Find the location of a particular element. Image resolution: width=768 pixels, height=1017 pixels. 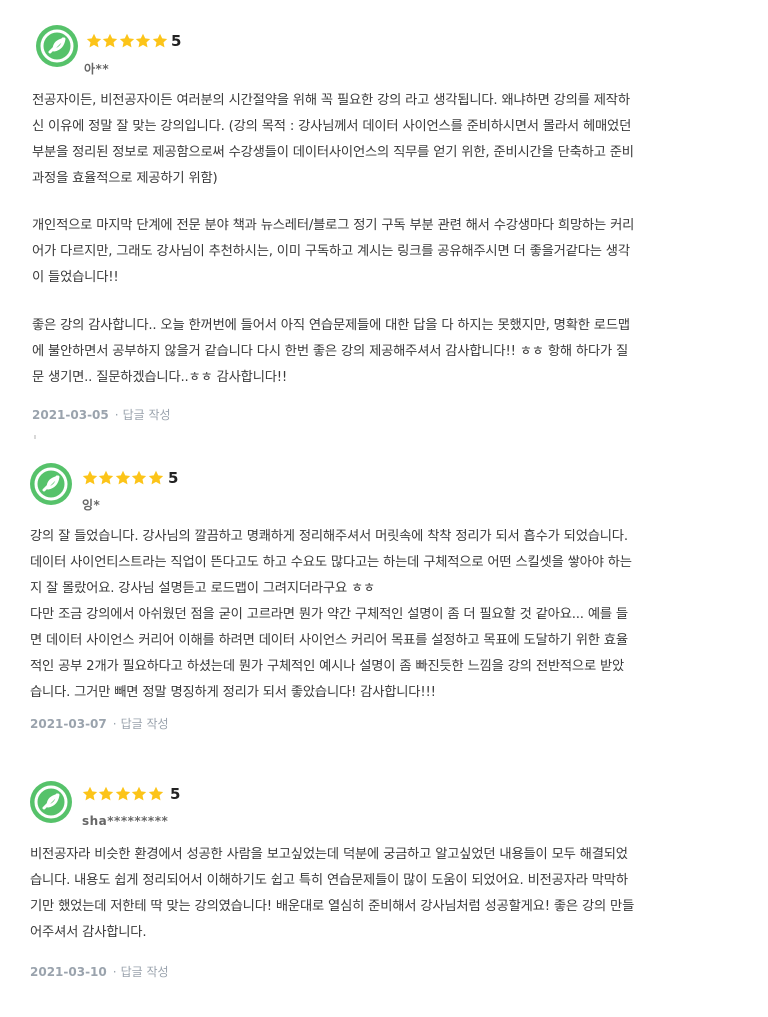

review-meta: 2021-03-07 · 답글 작성 is located at coordinates (99, 723).